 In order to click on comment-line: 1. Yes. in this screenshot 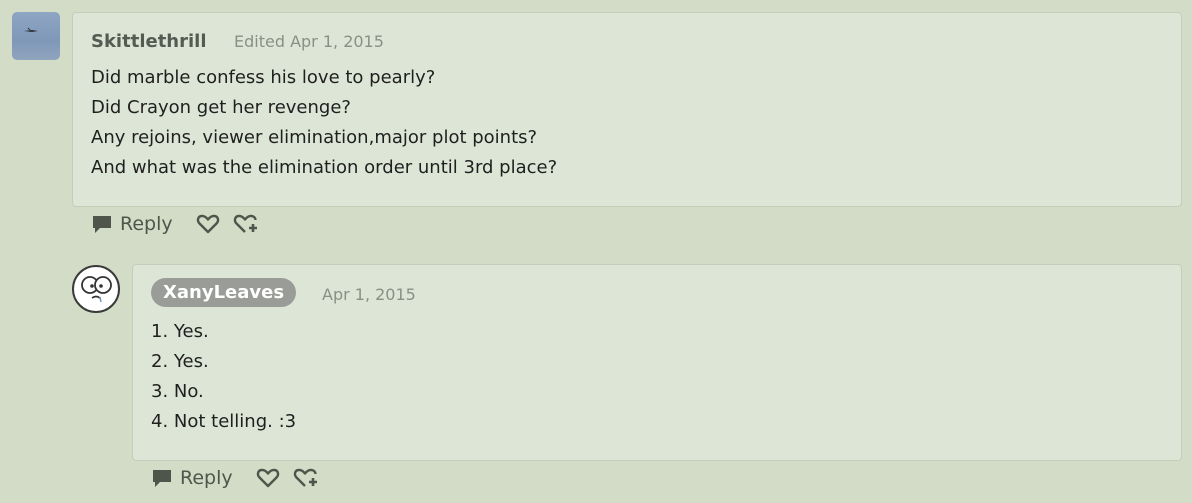, I will do `click(180, 331)`.